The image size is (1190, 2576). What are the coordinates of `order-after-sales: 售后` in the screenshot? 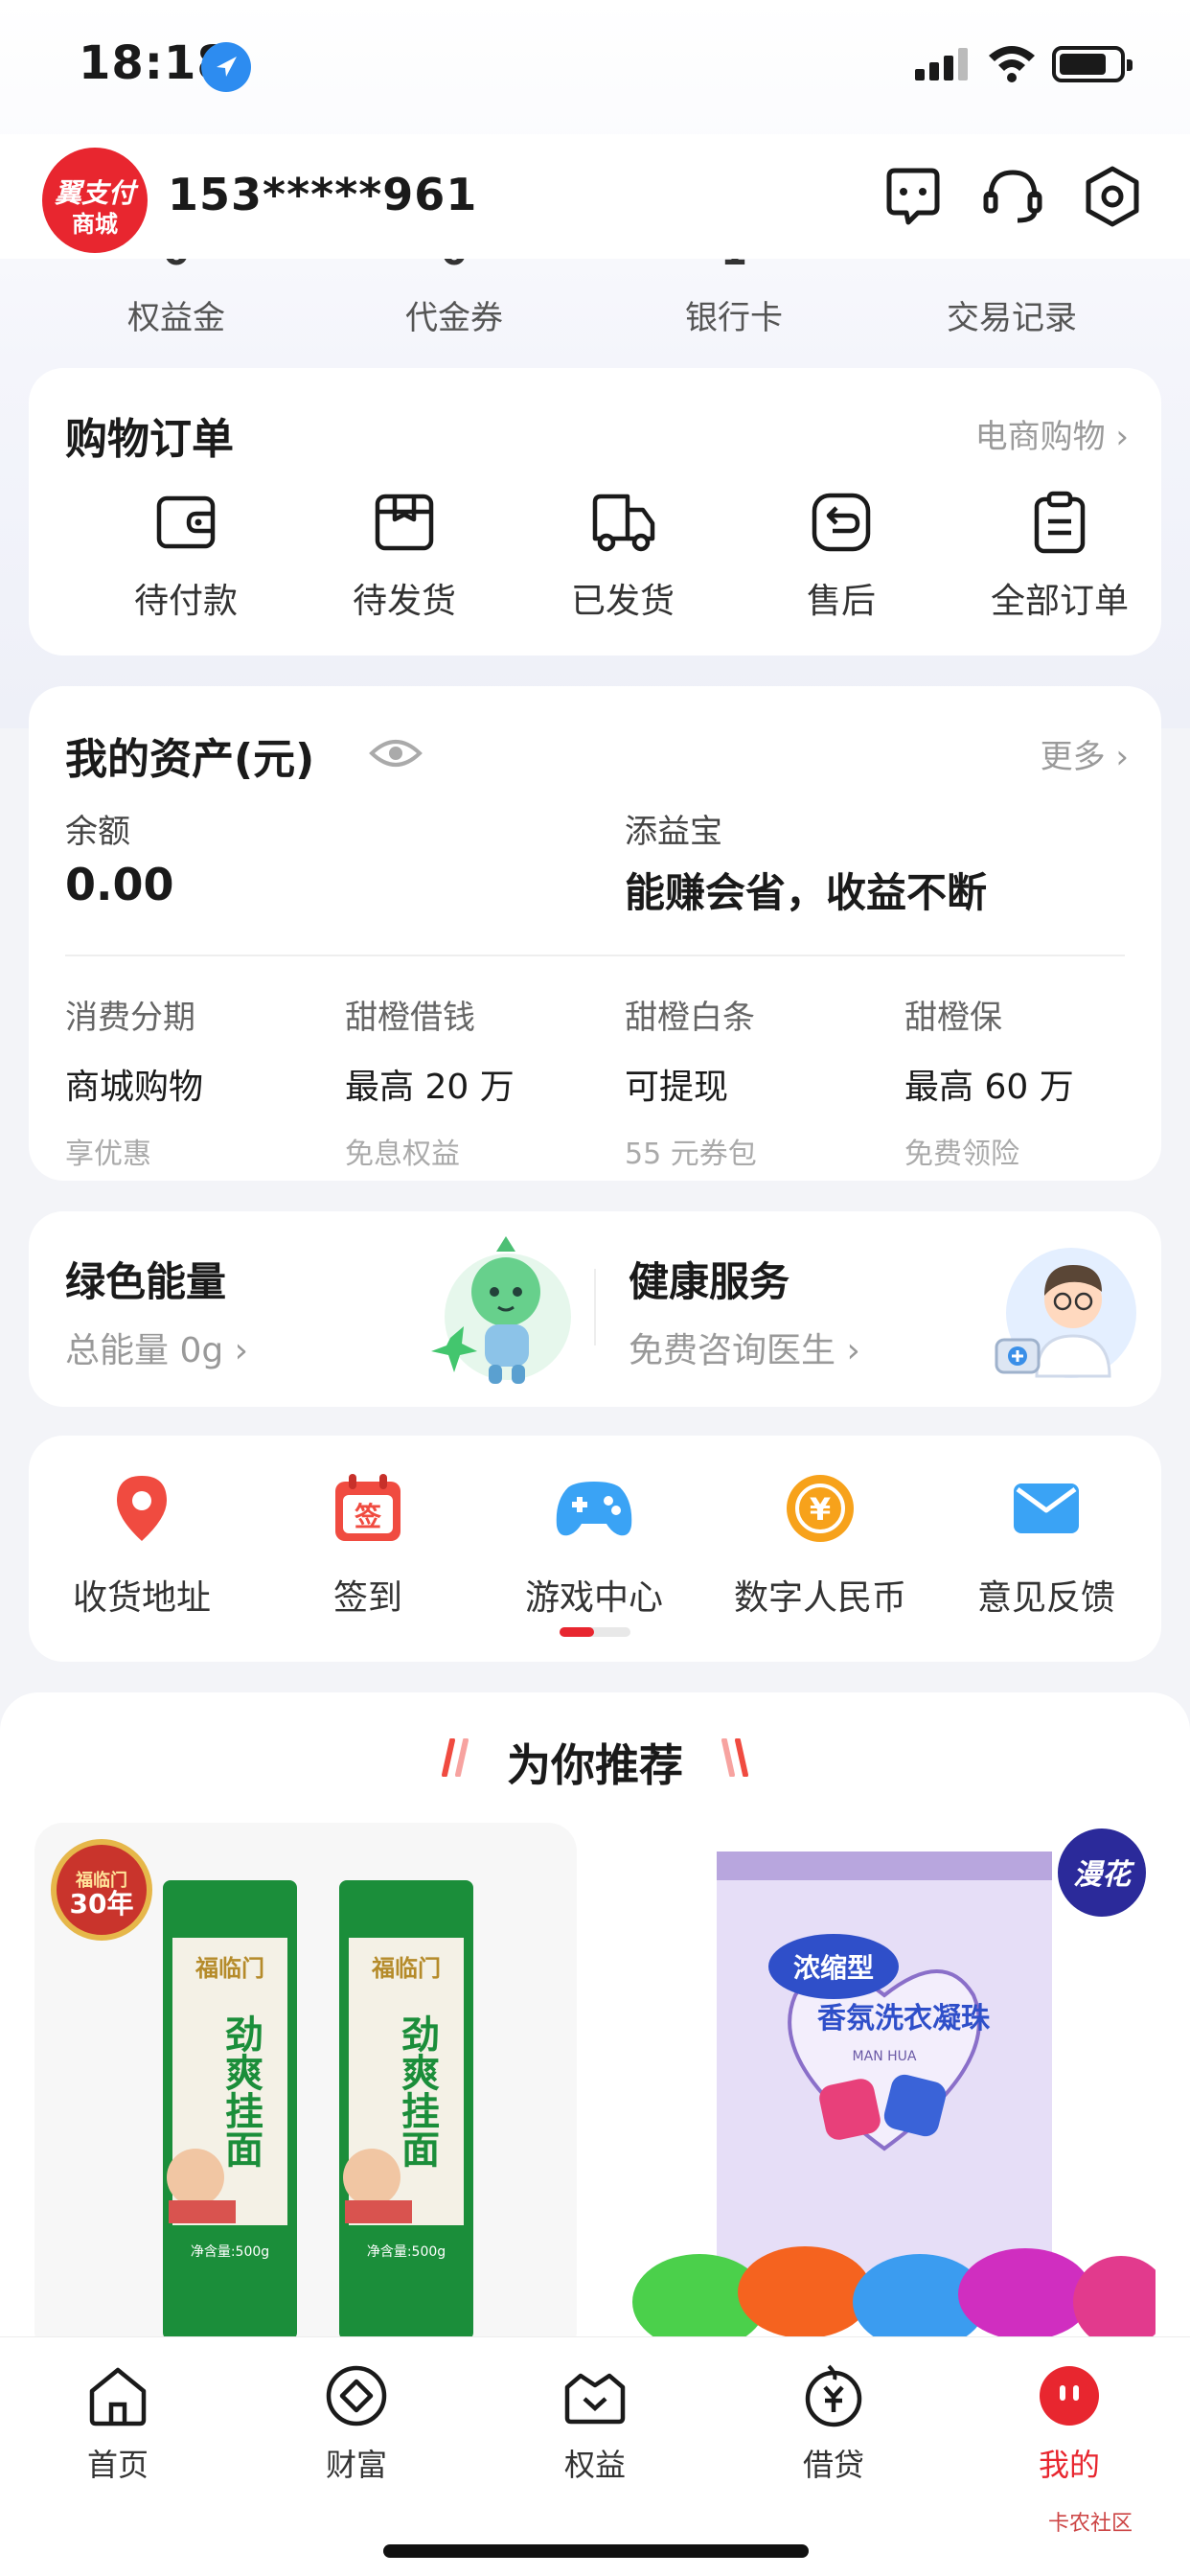 It's located at (841, 557).